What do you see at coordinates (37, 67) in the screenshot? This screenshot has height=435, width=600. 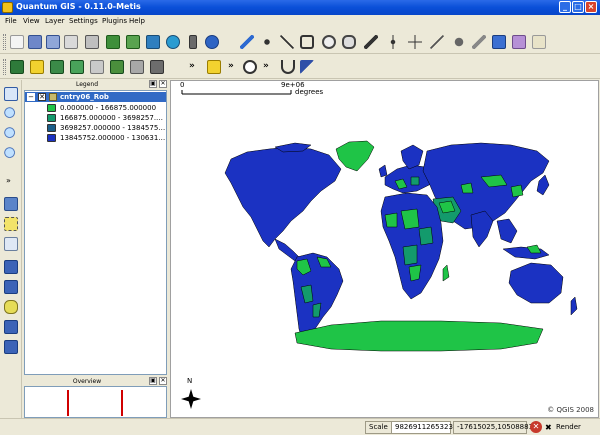 I see `plugin-manager-icon` at bounding box center [37, 67].